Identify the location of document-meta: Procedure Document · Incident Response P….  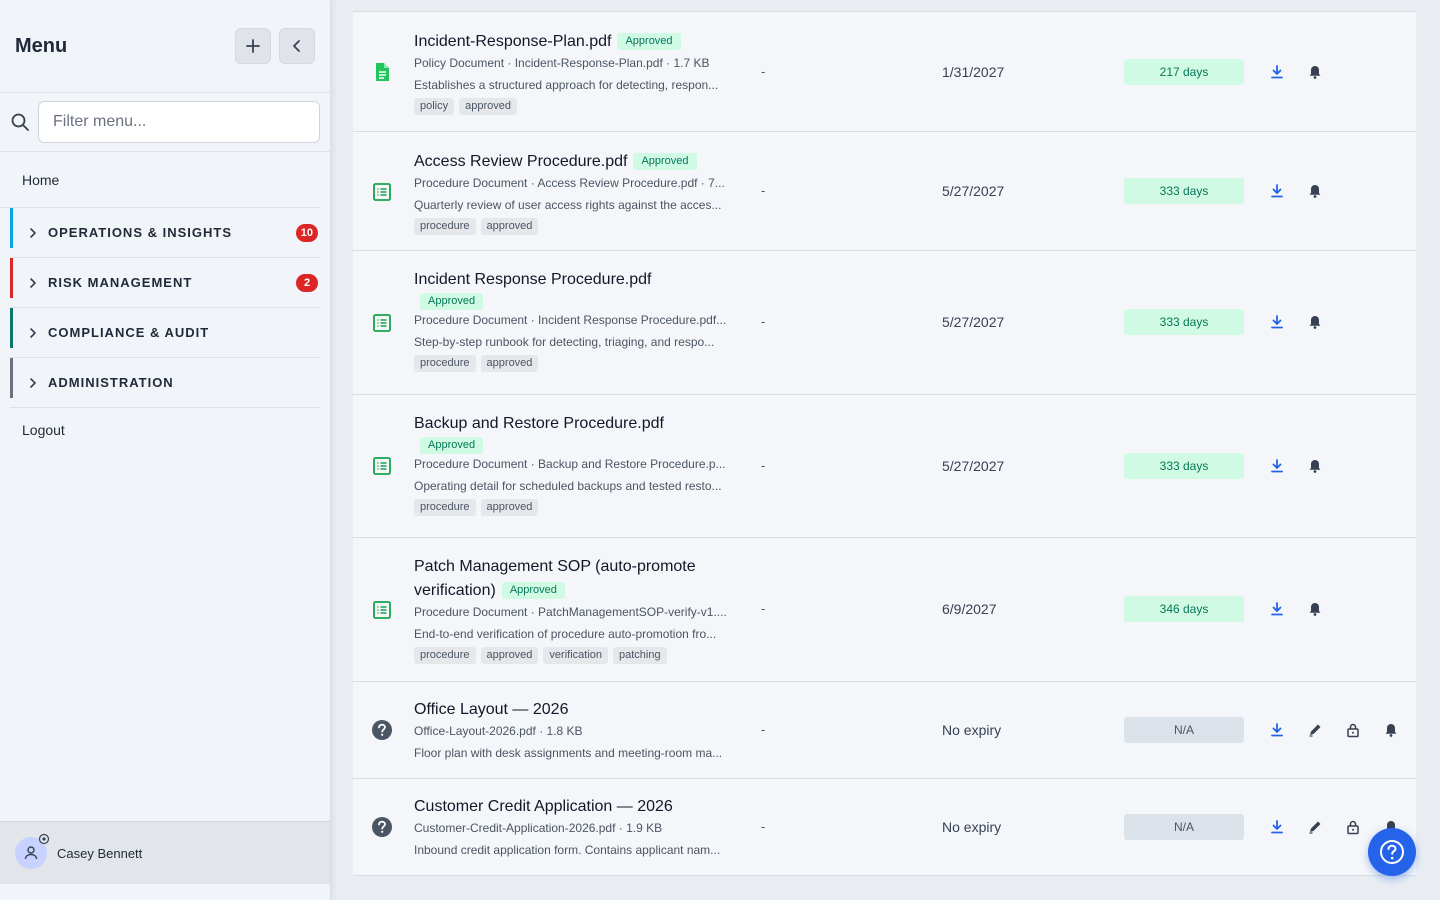
(570, 320).